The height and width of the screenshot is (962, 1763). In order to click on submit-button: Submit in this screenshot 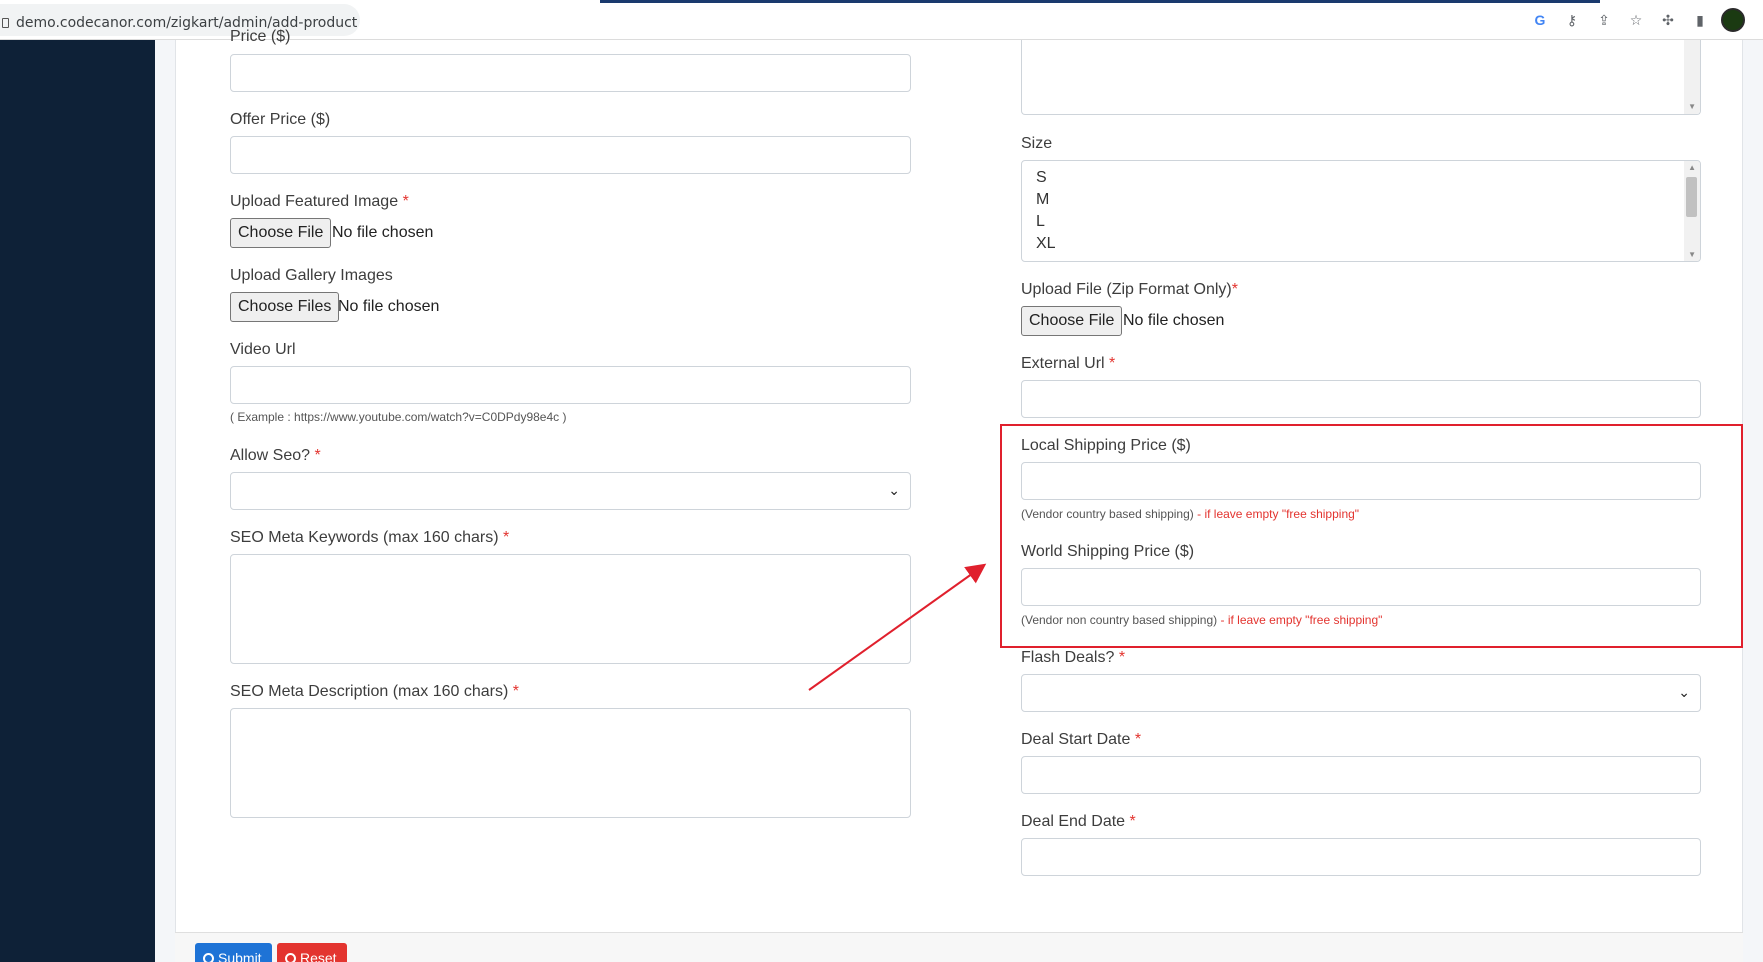, I will do `click(233, 952)`.